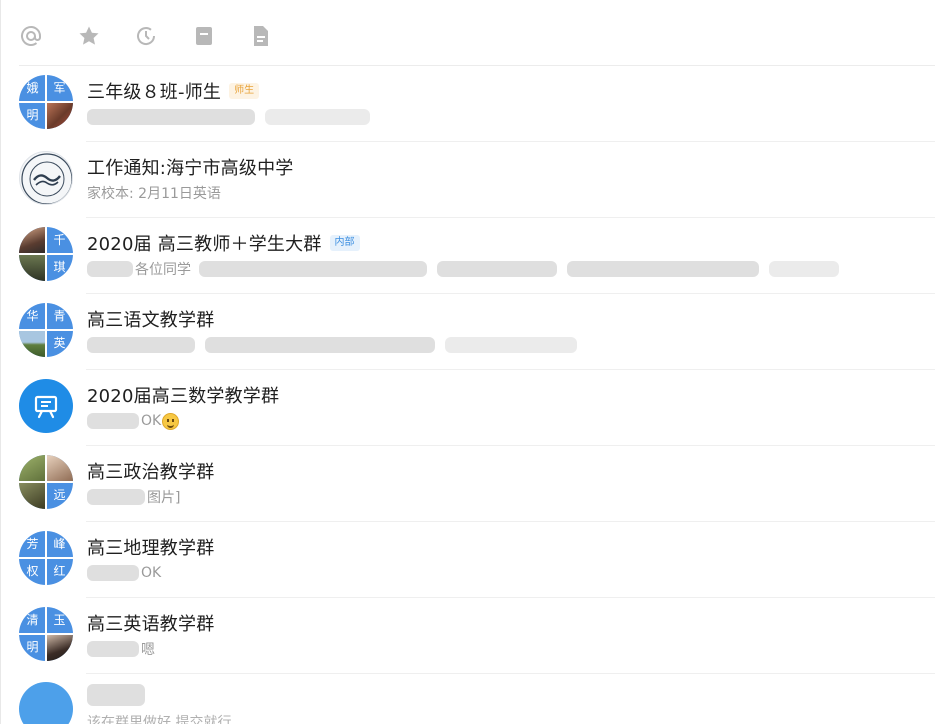 This screenshot has width=935, height=724. What do you see at coordinates (154, 92) in the screenshot?
I see `conversation-title: 三年级８班-师生` at bounding box center [154, 92].